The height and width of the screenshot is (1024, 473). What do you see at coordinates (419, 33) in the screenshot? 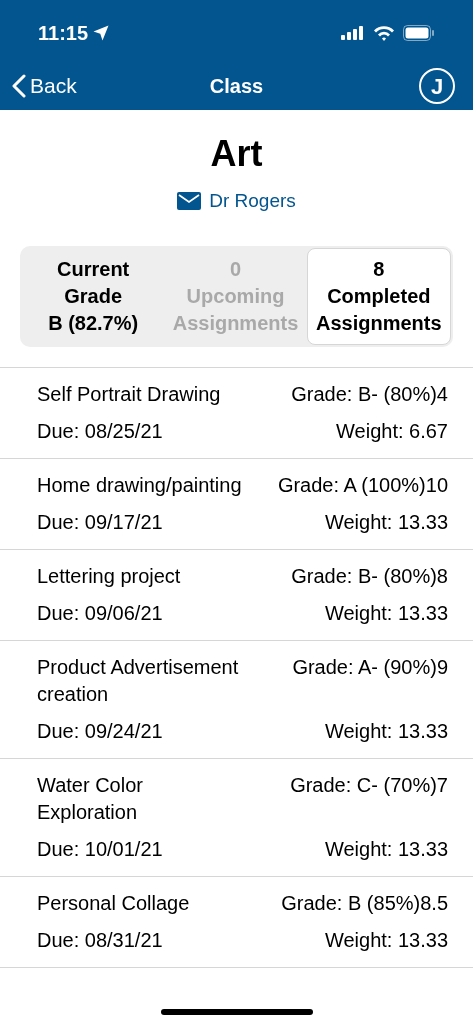
I see `battery-icon` at bounding box center [419, 33].